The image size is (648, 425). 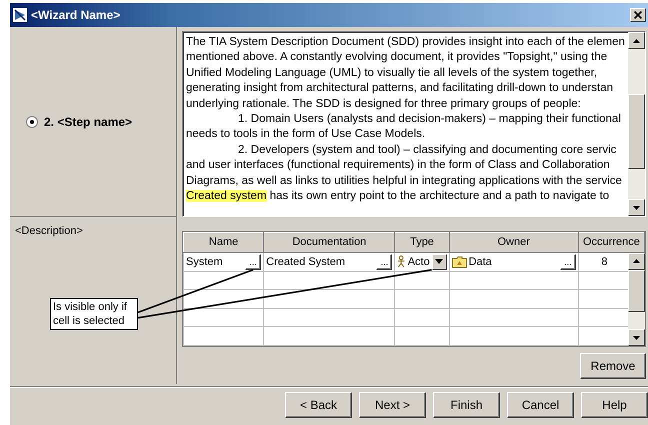 I want to click on remove-button: Remove, so click(x=613, y=366).